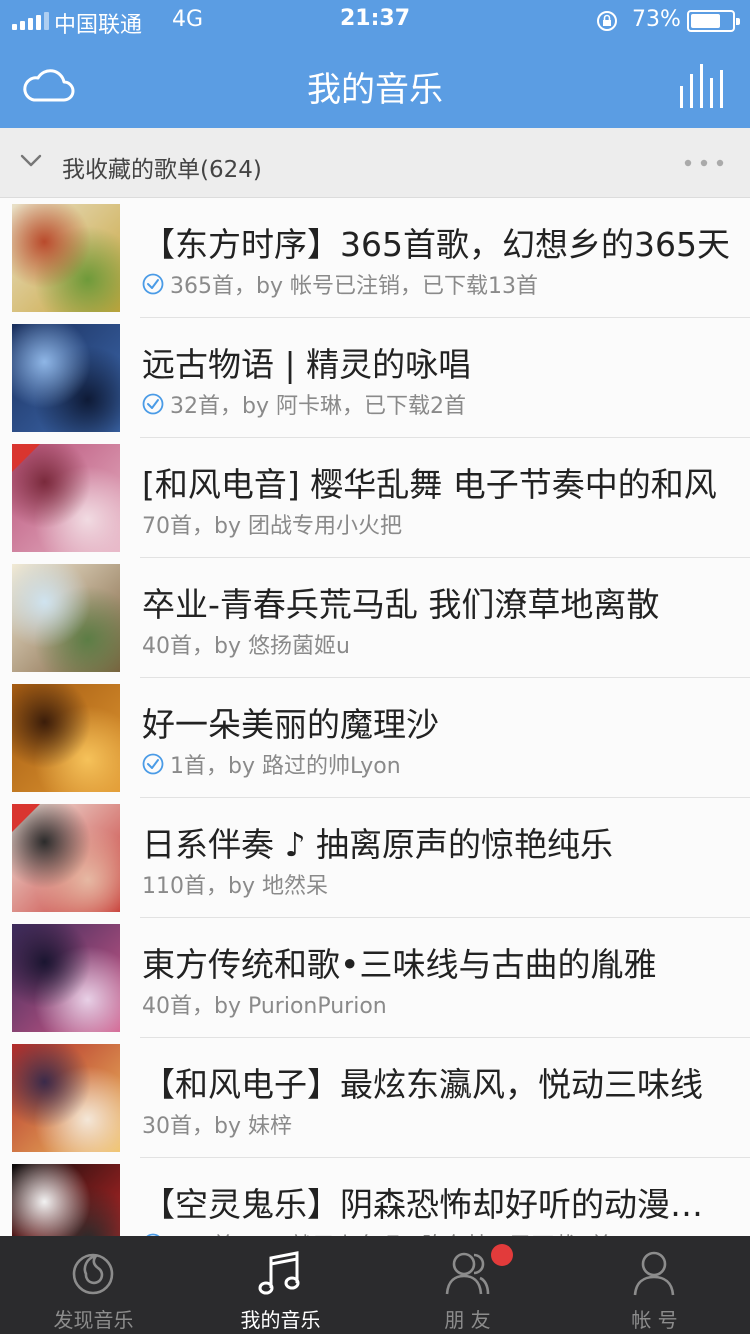  I want to click on tab-label: 朋 友, so click(467, 1320).